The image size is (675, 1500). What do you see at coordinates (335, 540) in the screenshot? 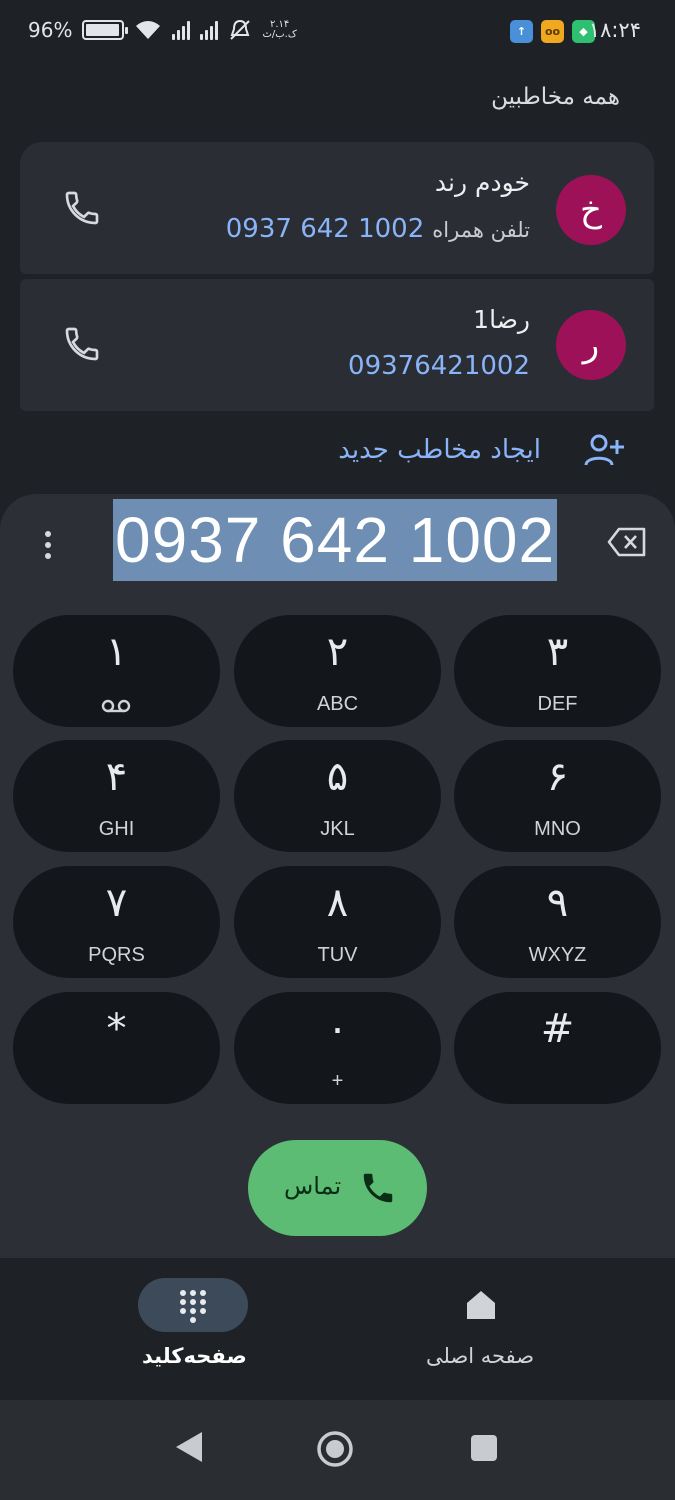
I see `dialed-number: 0937 642 1002` at bounding box center [335, 540].